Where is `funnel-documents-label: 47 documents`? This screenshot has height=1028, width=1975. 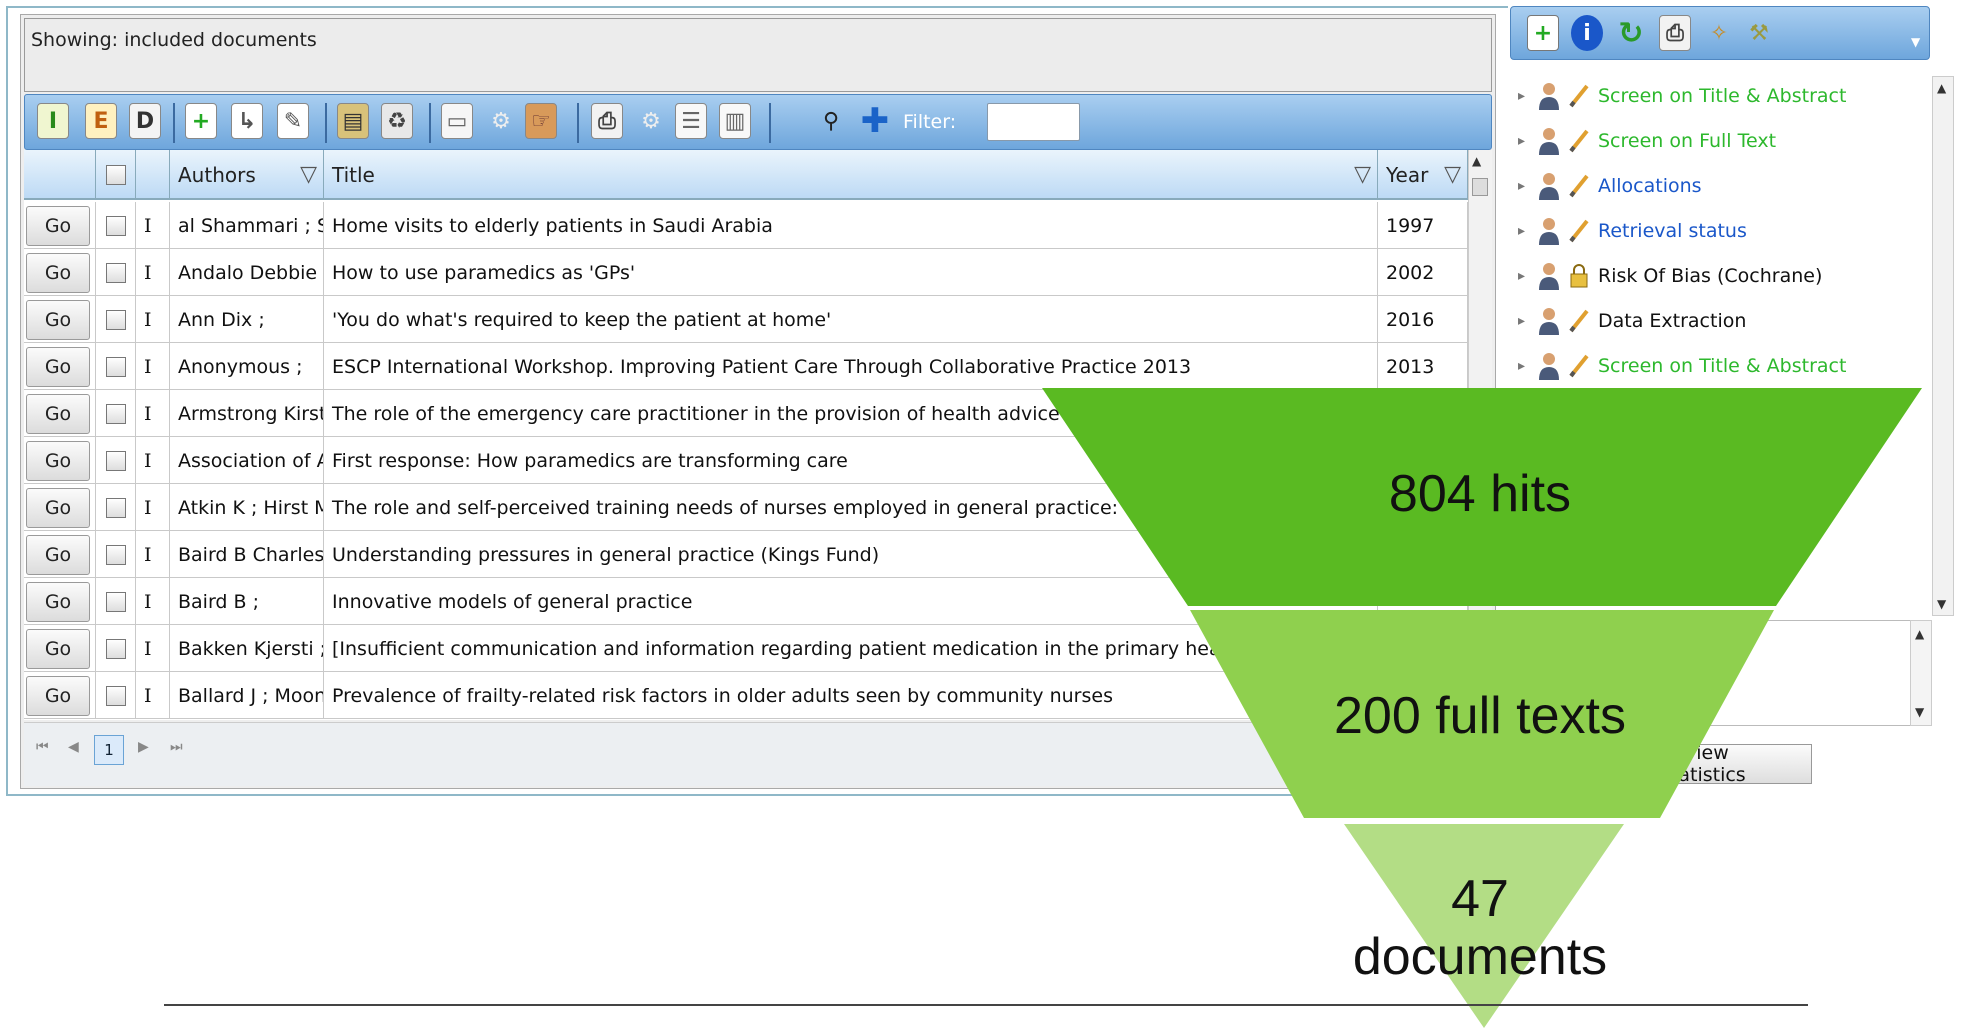
funnel-documents-label: 47 documents is located at coordinates (1480, 928).